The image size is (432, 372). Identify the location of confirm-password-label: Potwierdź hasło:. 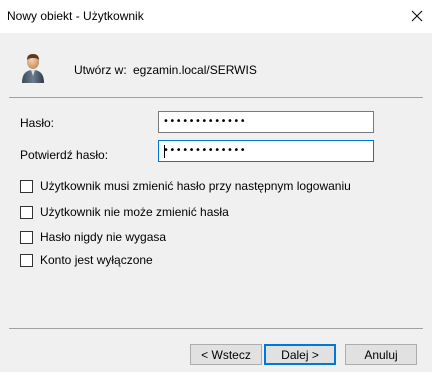
(64, 155).